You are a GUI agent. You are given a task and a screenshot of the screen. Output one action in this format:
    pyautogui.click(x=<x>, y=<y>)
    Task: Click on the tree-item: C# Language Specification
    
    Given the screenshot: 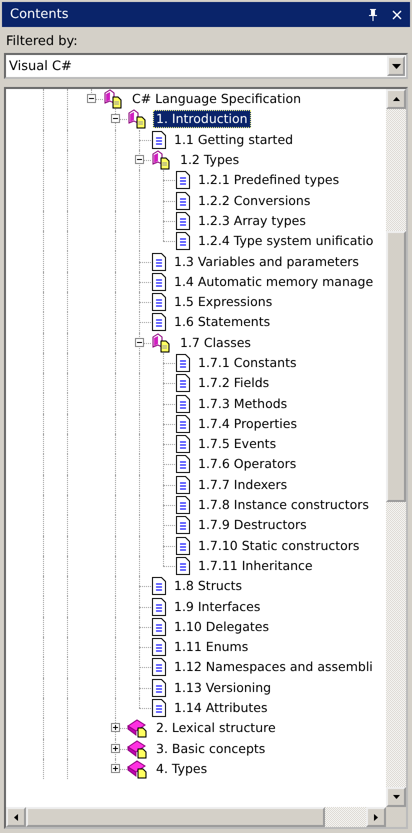 What is the action you would take?
    pyautogui.click(x=216, y=99)
    